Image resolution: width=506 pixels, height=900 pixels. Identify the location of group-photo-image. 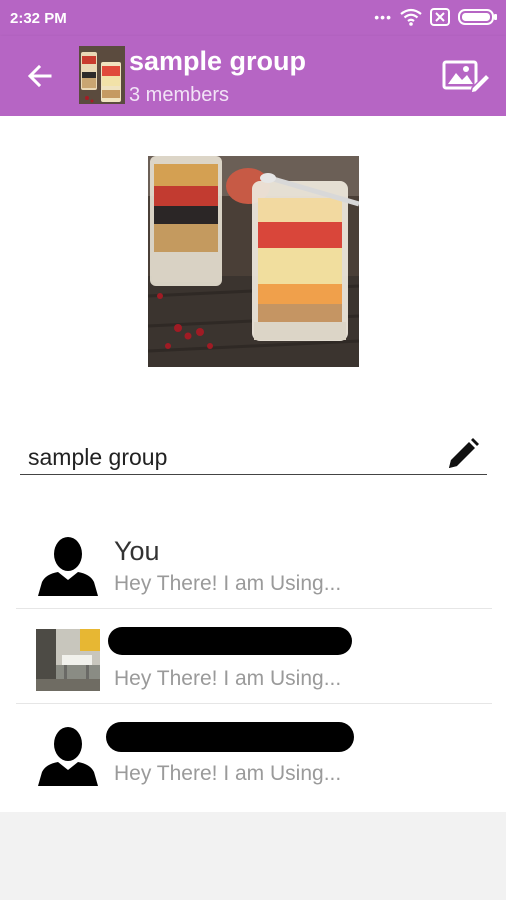
(253, 261).